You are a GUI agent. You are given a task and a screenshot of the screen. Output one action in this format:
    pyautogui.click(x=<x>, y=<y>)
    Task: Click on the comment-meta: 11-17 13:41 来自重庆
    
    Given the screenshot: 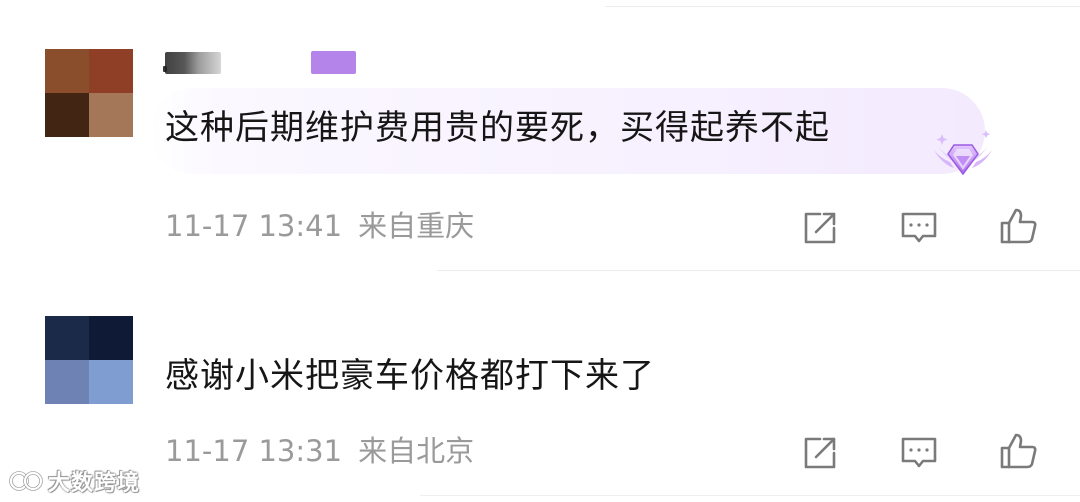 What is the action you would take?
    pyautogui.click(x=319, y=226)
    